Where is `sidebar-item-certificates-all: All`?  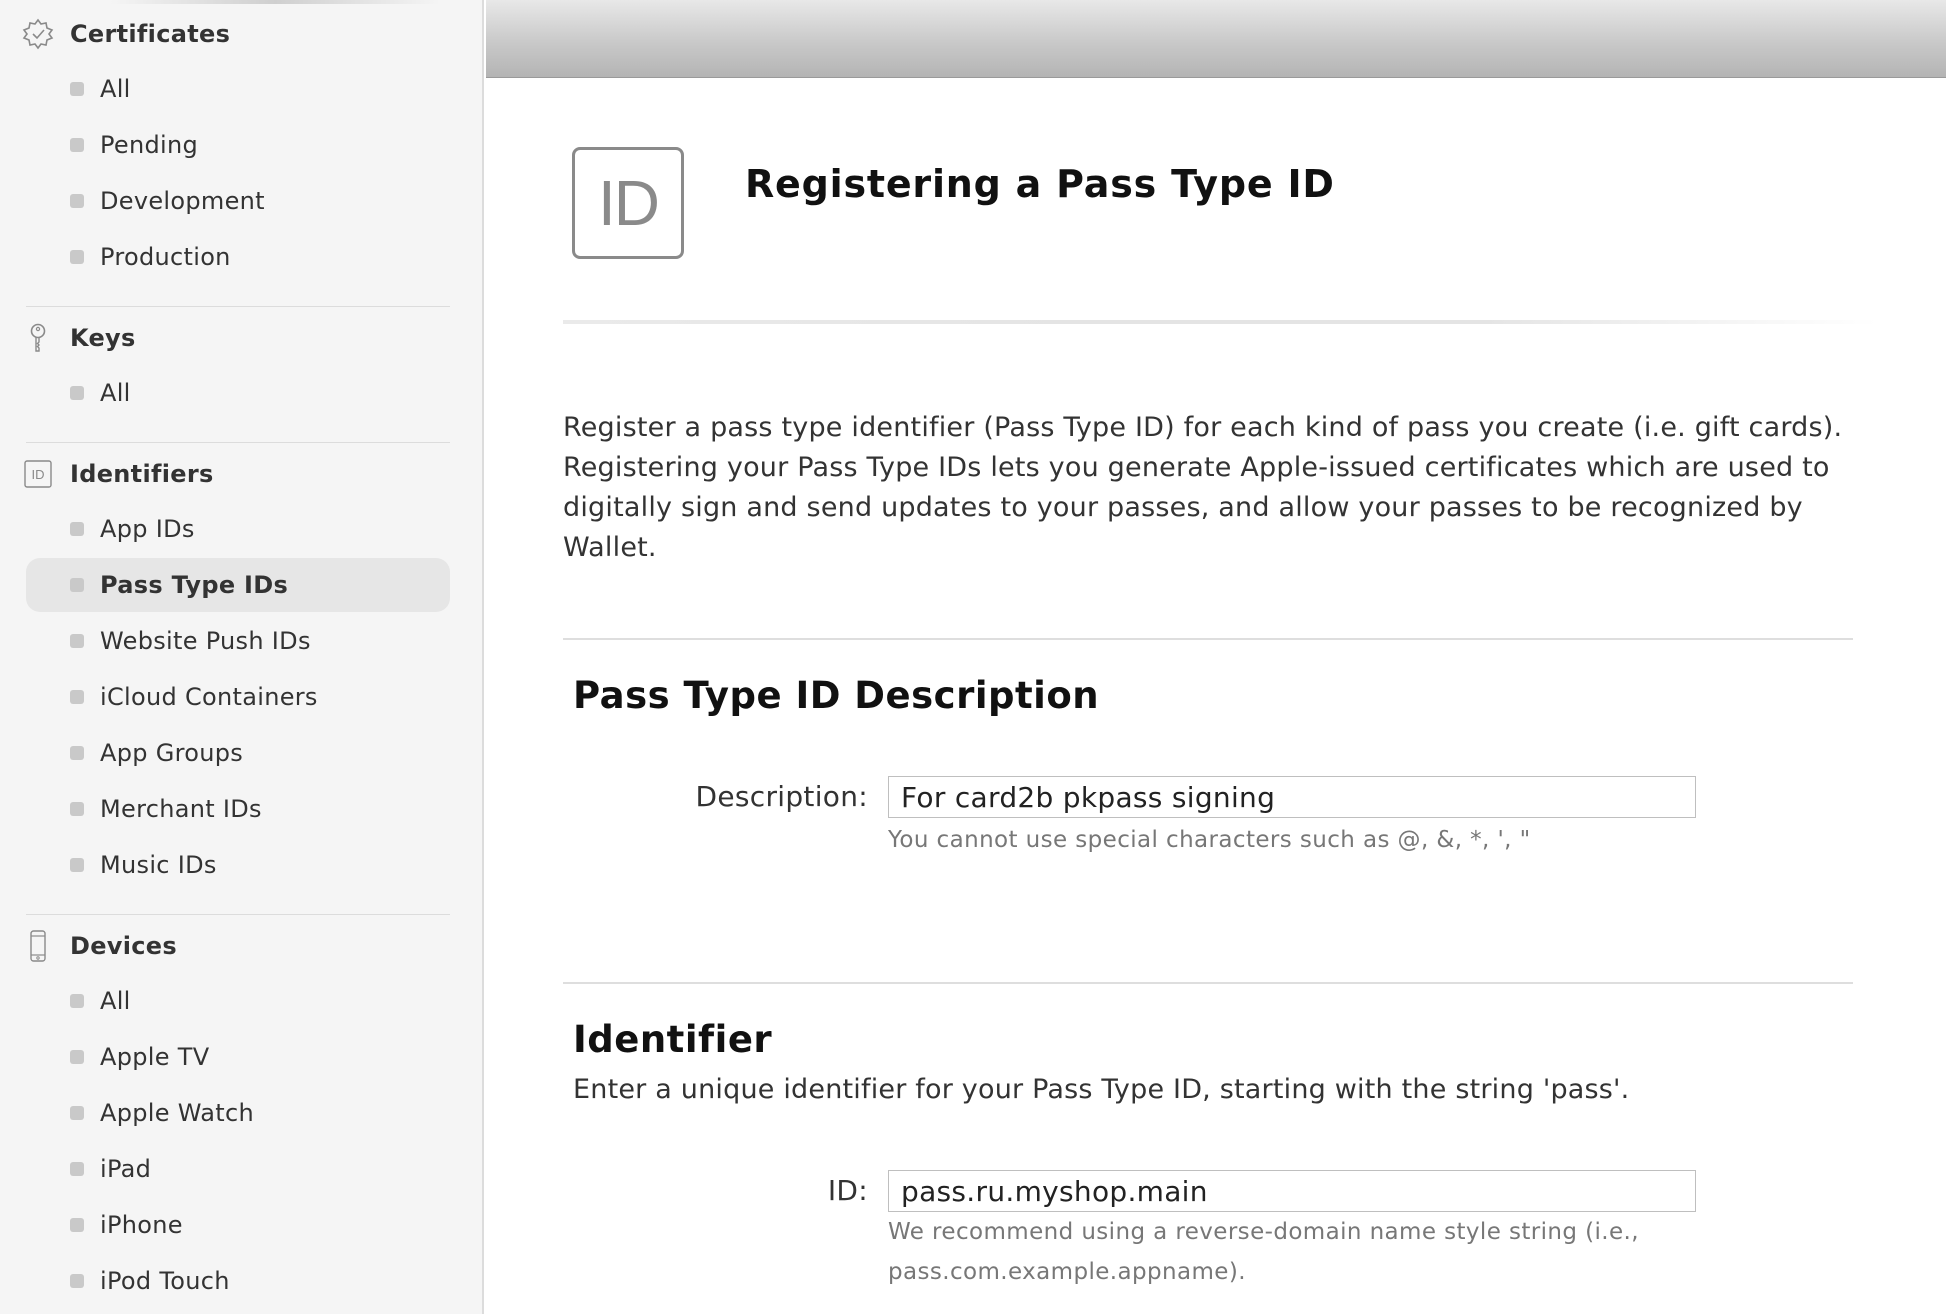
sidebar-item-certificates-all: All is located at coordinates (238, 89).